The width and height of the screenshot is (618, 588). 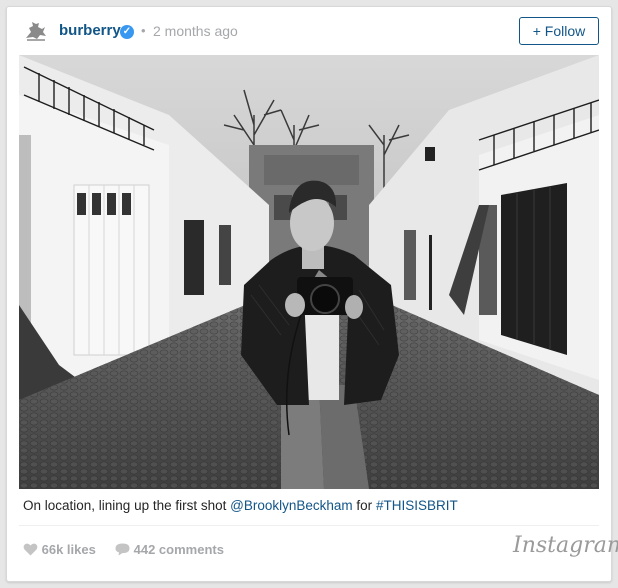 What do you see at coordinates (68, 550) in the screenshot?
I see `likes-label: 66k likes` at bounding box center [68, 550].